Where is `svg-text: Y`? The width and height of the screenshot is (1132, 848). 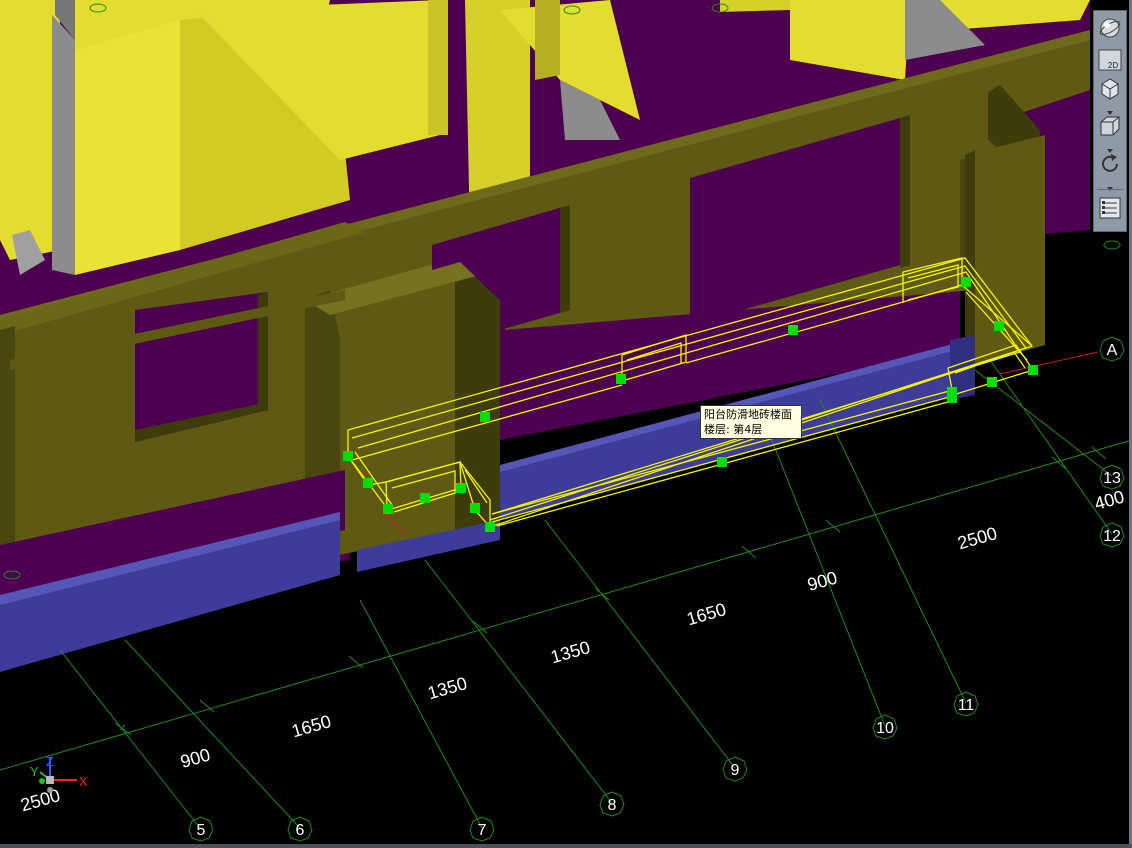
svg-text: Y is located at coordinates (34, 771).